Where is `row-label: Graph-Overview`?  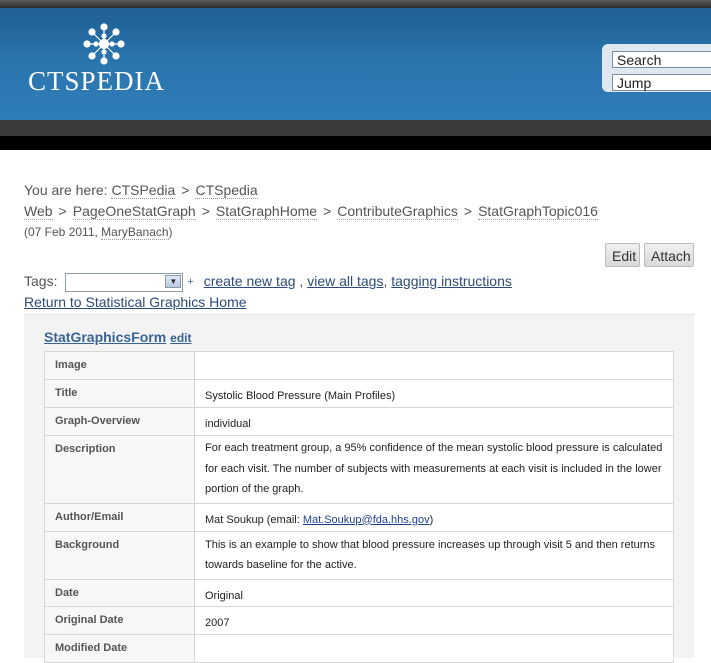
row-label: Graph-Overview is located at coordinates (119, 421).